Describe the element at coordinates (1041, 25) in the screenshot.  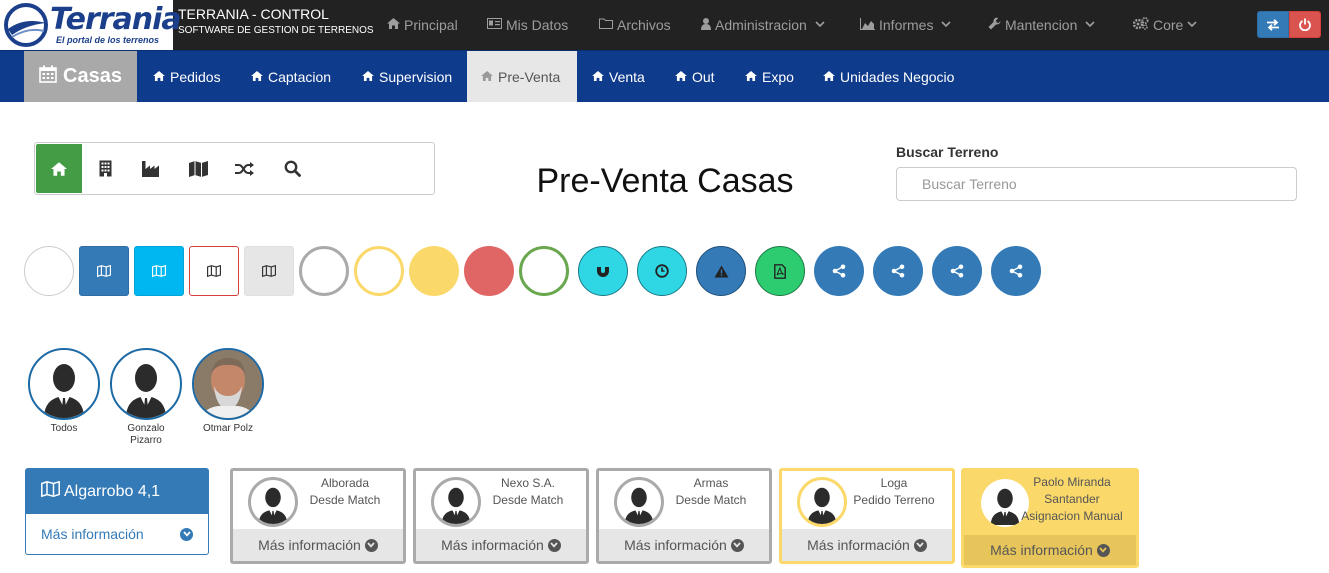
I see `topnav-mantencion: Mantencion` at that location.